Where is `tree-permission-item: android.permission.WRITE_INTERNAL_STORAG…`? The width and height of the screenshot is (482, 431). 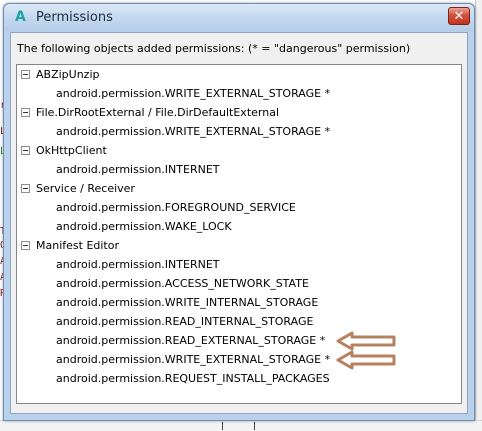 tree-permission-item: android.permission.WRITE_INTERNAL_STORAG… is located at coordinates (239, 302).